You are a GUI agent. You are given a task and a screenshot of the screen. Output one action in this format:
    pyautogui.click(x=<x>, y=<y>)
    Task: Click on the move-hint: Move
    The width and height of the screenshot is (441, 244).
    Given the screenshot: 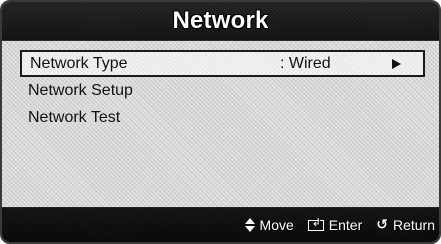 What is the action you would take?
    pyautogui.click(x=269, y=225)
    